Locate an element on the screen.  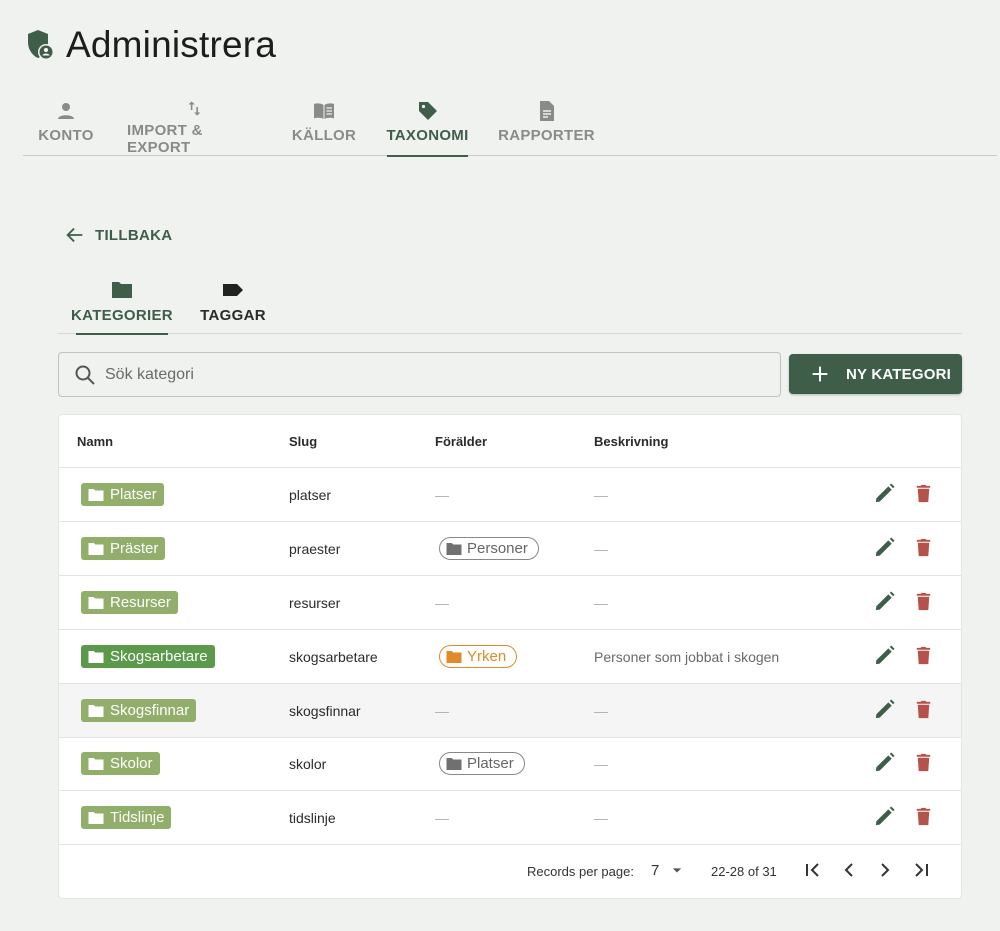
category-chip: Resurser is located at coordinates (129, 602).